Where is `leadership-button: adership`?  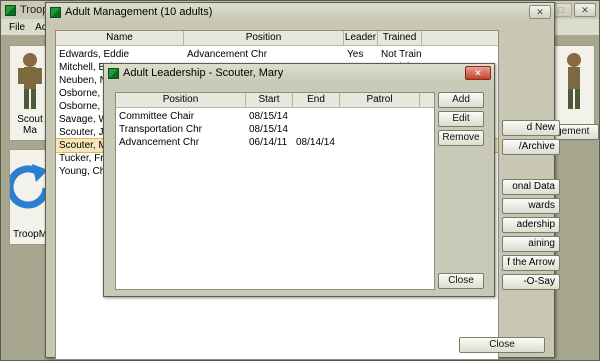
leadership-button: adership is located at coordinates (531, 225).